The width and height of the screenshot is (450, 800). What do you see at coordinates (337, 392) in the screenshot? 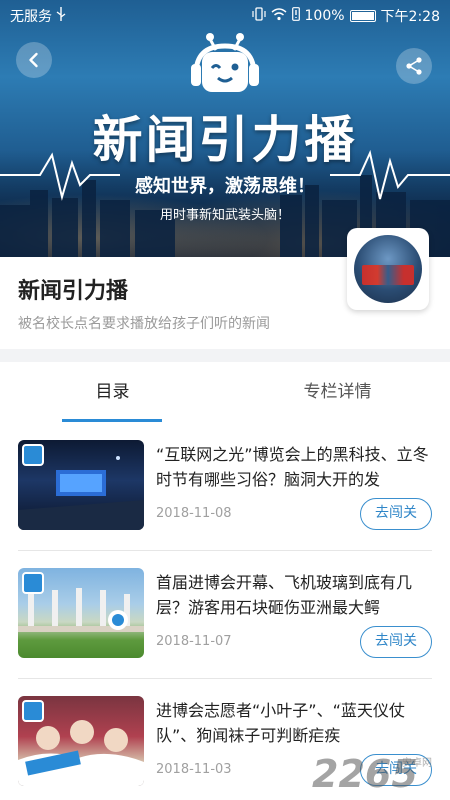
I see `tab-column-details: 专栏详情` at bounding box center [337, 392].